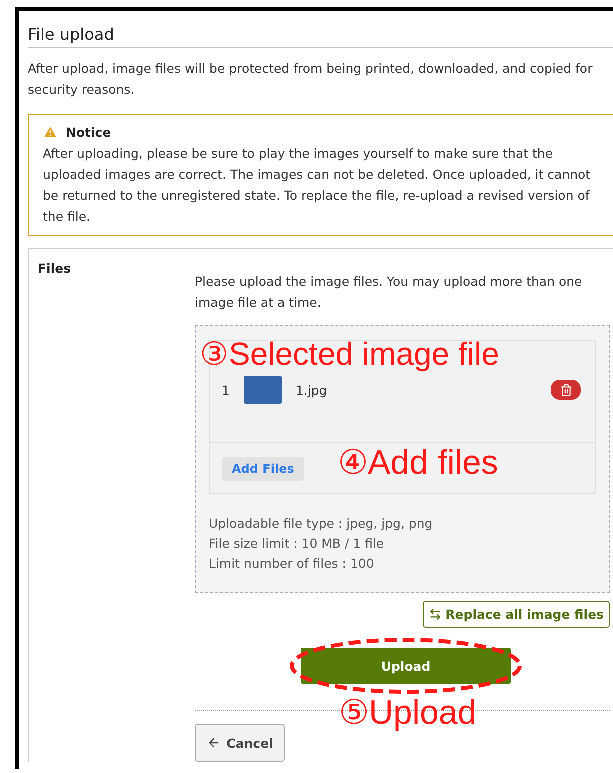 Image resolution: width=613 pixels, height=773 pixels. I want to click on delete-button, so click(566, 390).